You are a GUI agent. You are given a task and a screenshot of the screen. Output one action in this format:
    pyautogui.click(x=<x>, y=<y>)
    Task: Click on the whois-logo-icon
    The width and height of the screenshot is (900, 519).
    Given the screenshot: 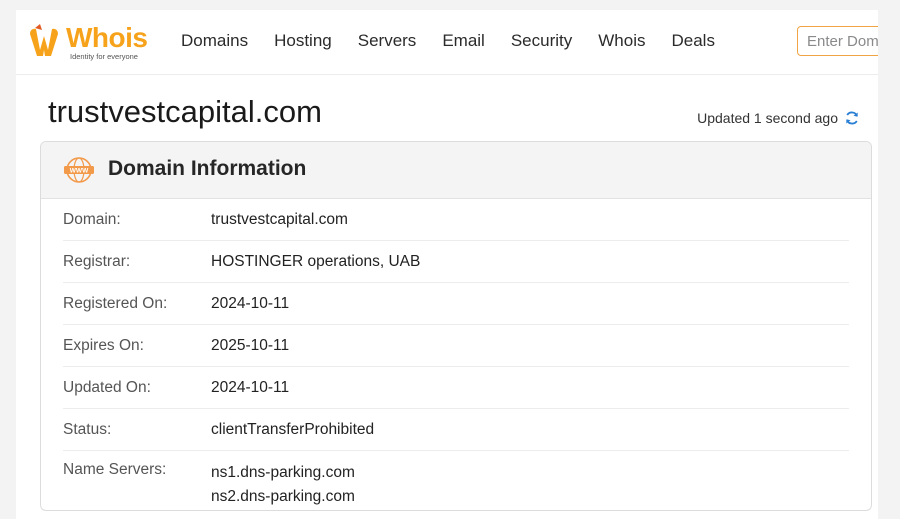 What is the action you would take?
    pyautogui.click(x=44, y=40)
    